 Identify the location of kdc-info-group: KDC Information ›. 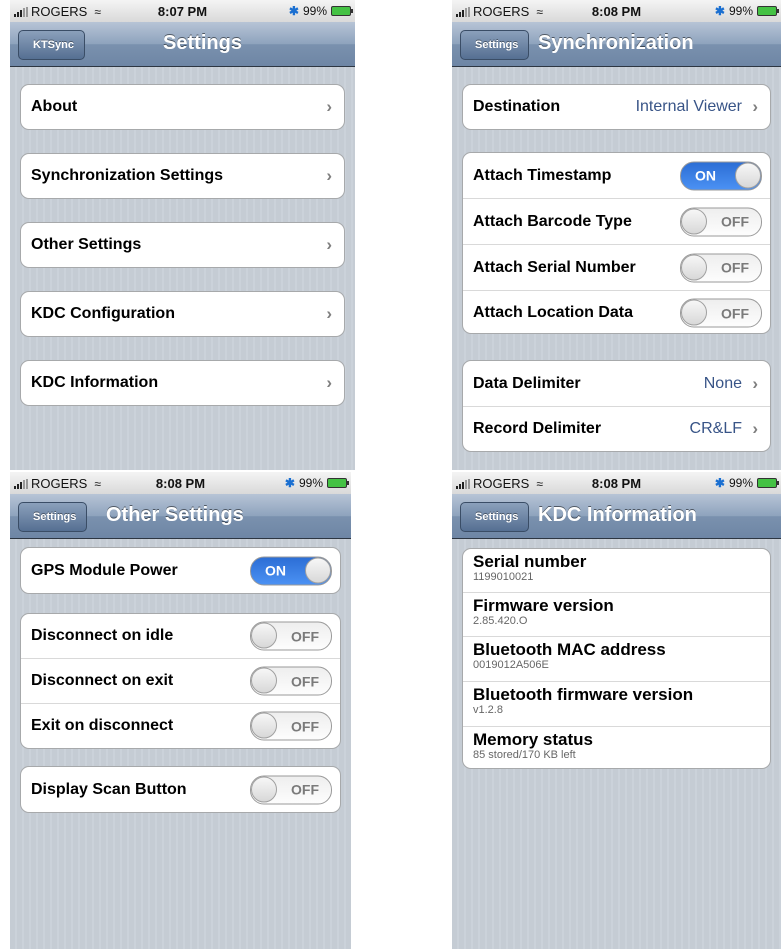
(182, 383).